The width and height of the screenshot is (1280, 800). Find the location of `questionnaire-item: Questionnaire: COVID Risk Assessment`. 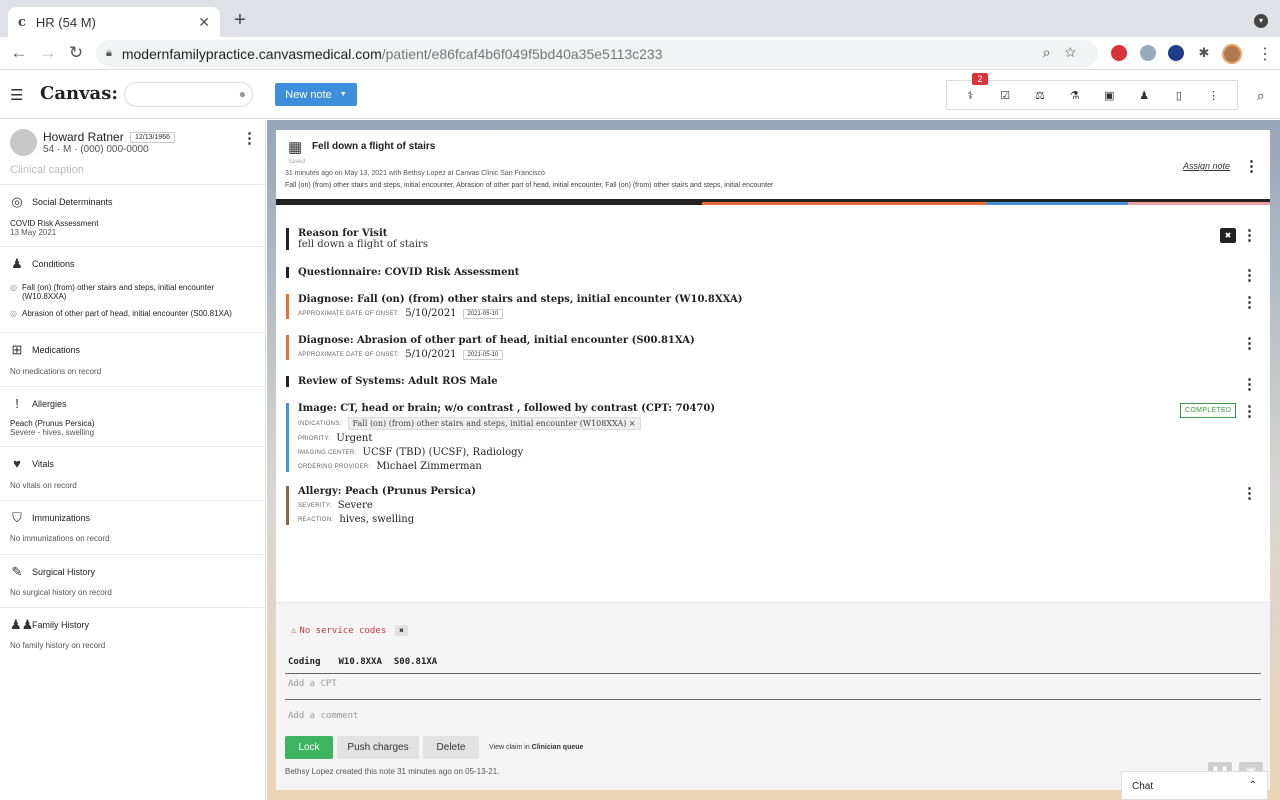

questionnaire-item: Questionnaire: COVID Risk Assessment is located at coordinates (766, 272).